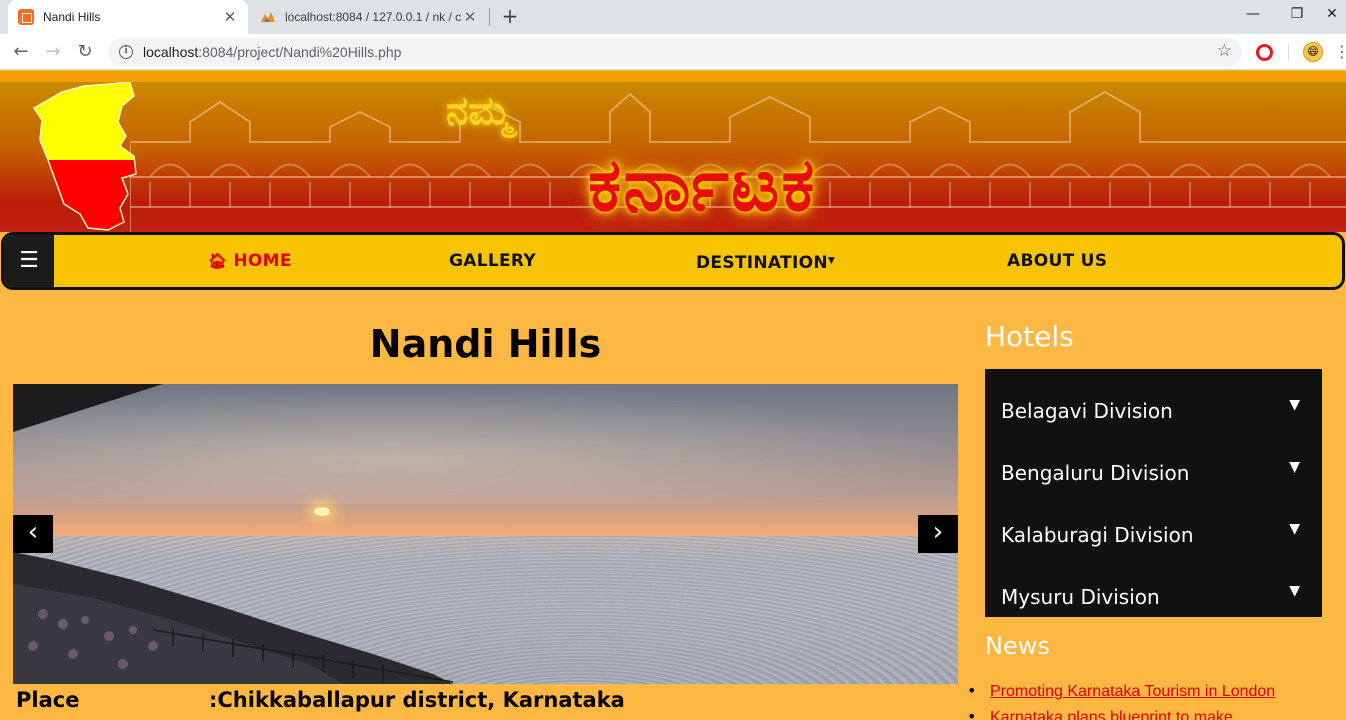 The width and height of the screenshot is (1346, 720). I want to click on xampp-icon, so click(26, 17).